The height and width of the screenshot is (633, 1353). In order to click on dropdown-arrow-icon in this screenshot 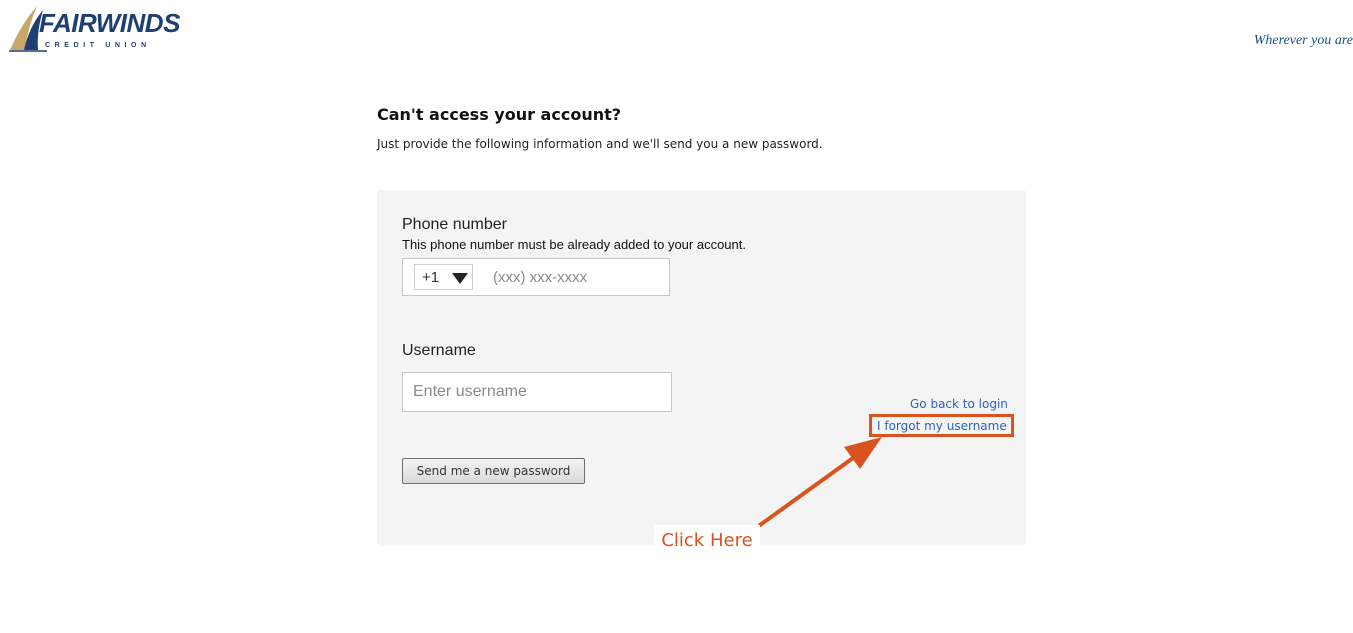, I will do `click(460, 278)`.